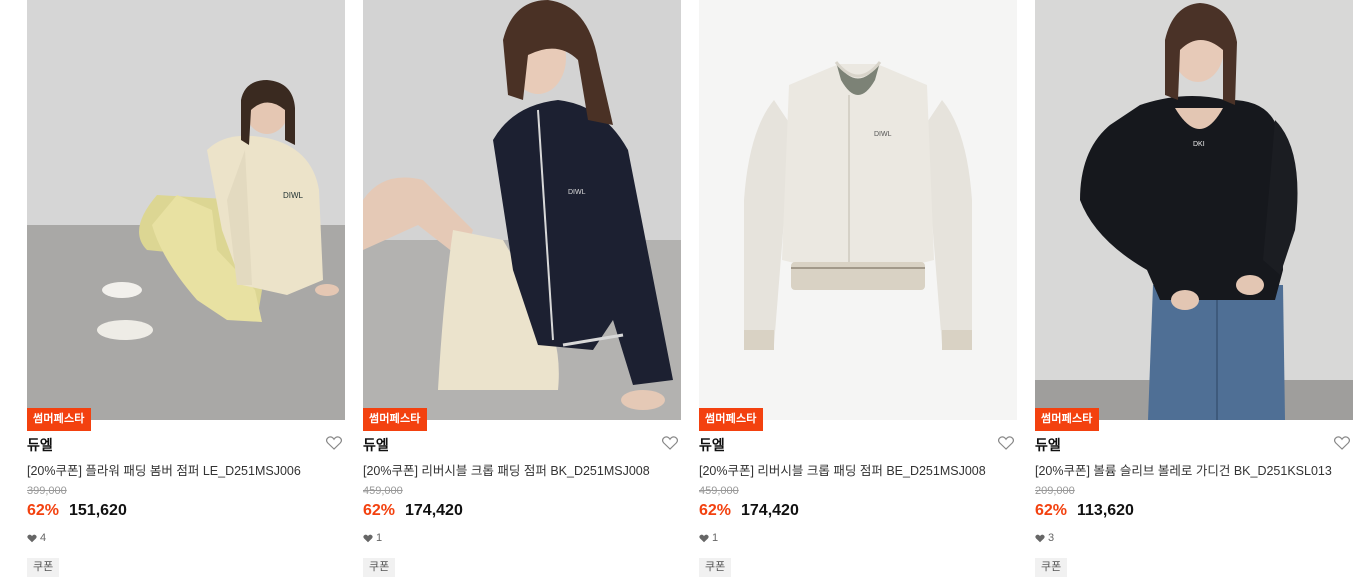 The image size is (1362, 587). I want to click on sale-price: 113,620, so click(1105, 510).